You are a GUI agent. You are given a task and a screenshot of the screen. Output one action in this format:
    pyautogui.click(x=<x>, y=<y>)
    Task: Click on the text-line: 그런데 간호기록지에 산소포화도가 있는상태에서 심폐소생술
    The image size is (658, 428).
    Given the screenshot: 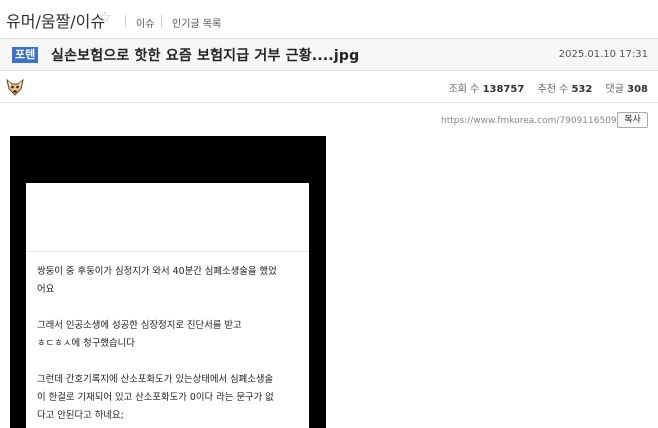 What is the action you would take?
    pyautogui.click(x=155, y=379)
    